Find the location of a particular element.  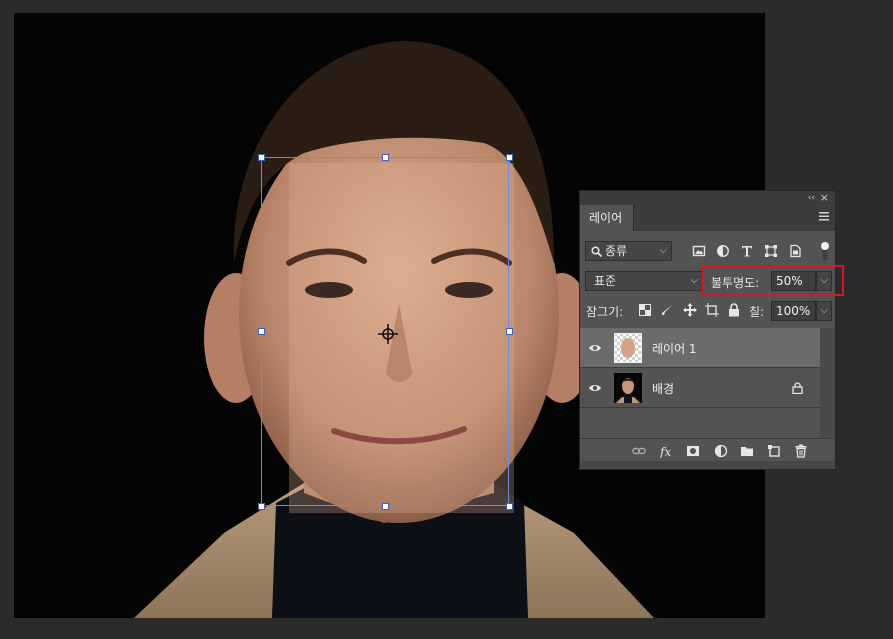

fill-label: 칠: is located at coordinates (756, 311).